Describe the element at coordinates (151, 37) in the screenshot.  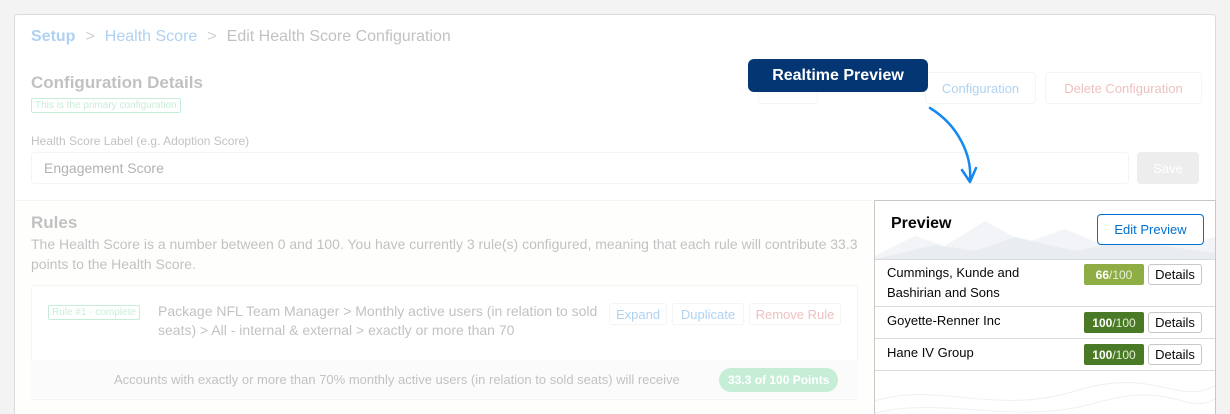
I see `breadcrumb-health-score: Health Score` at that location.